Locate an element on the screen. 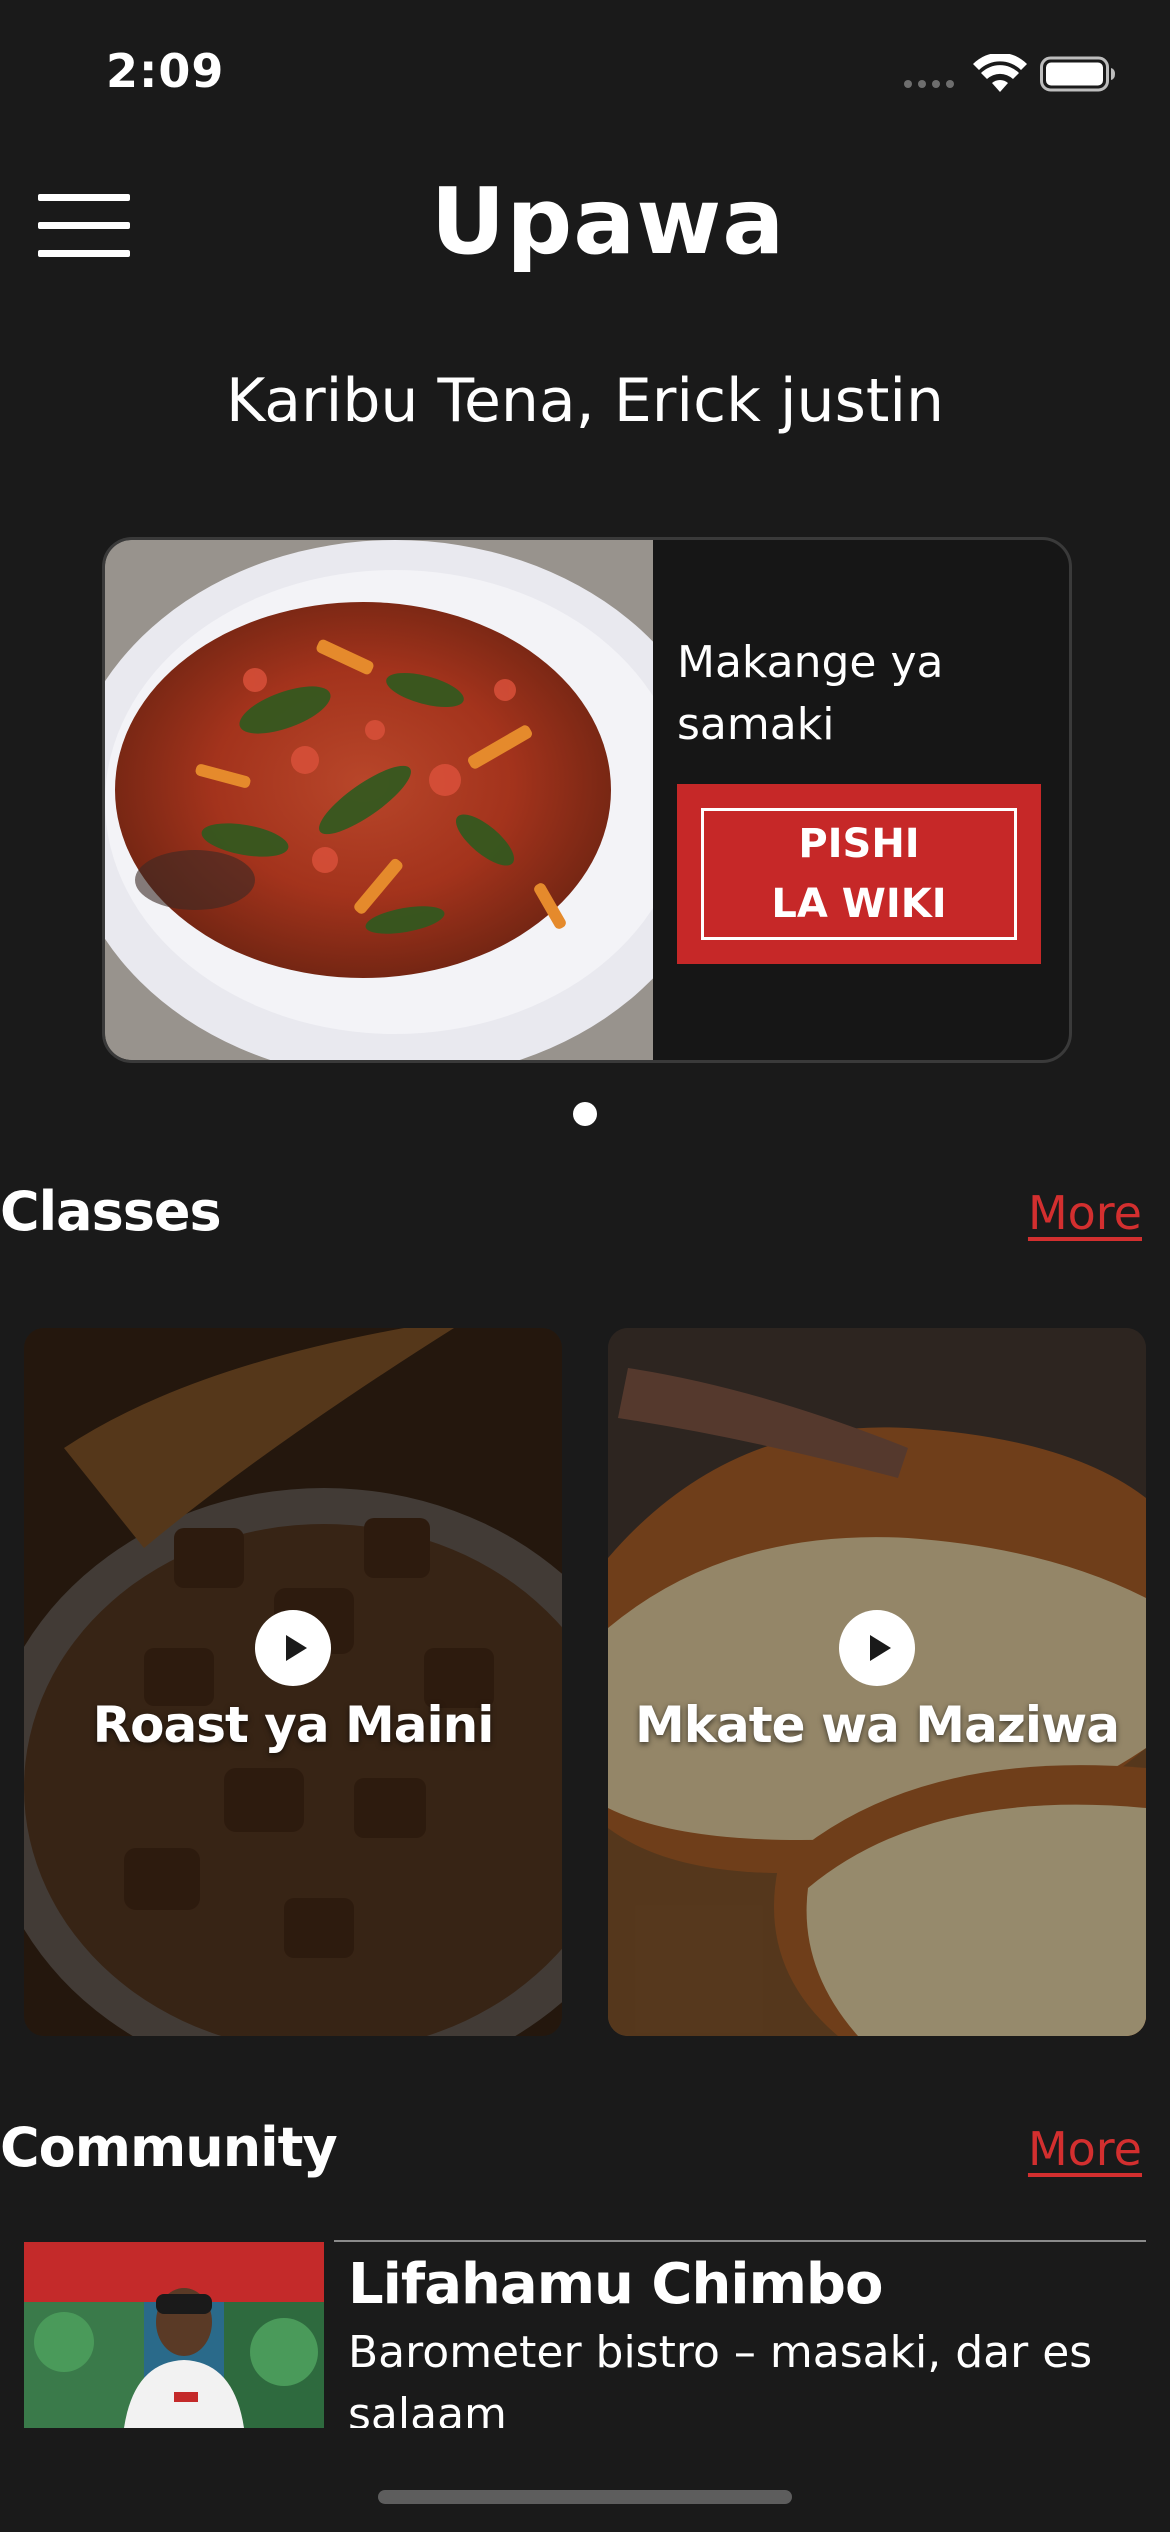 This screenshot has height=2532, width=1170. battery-icon is located at coordinates (1077, 74).